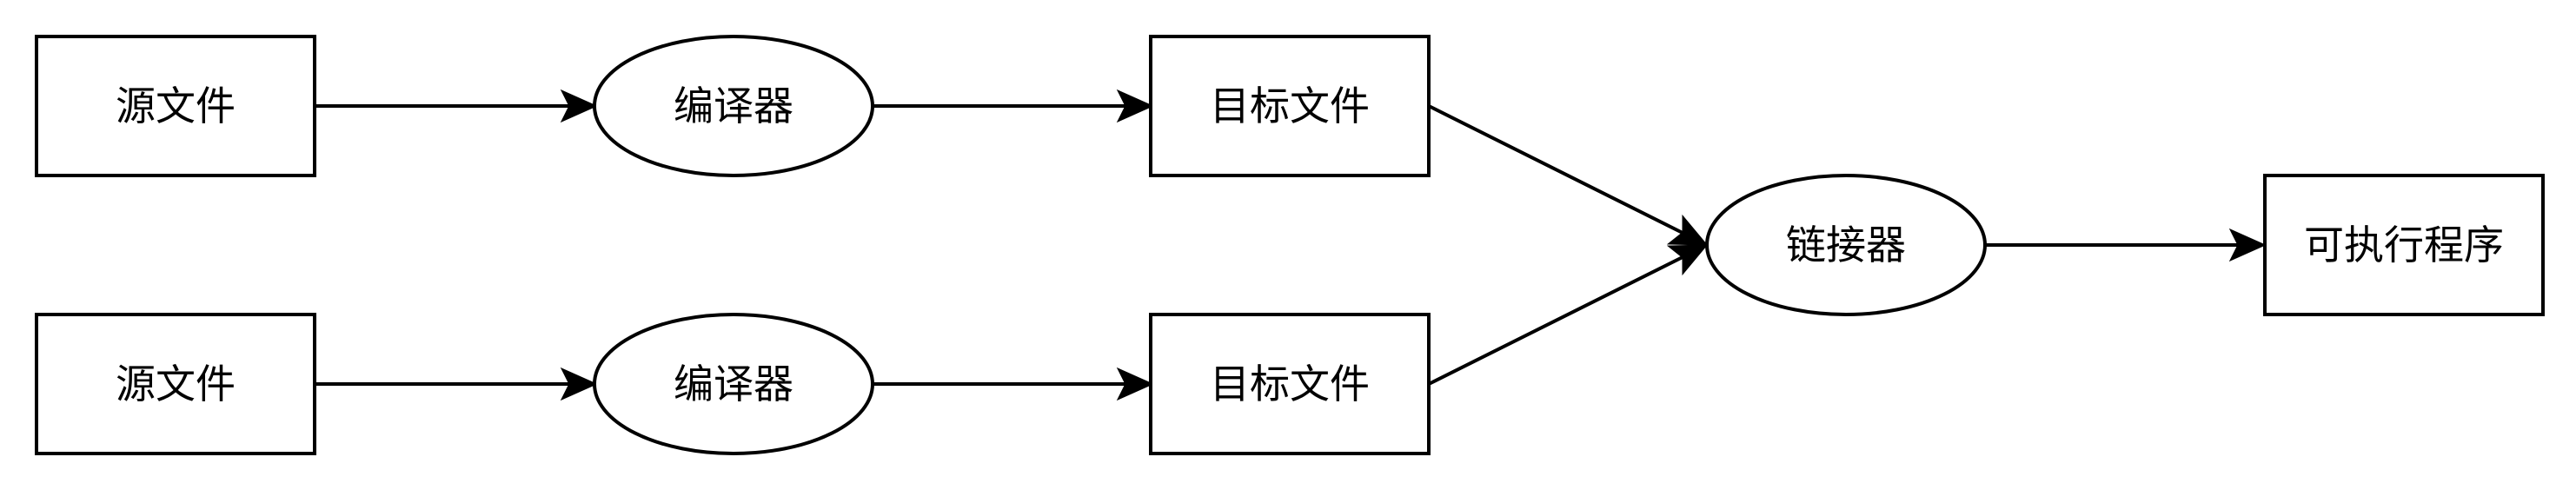  I want to click on linker-node: 链接器, so click(1846, 245).